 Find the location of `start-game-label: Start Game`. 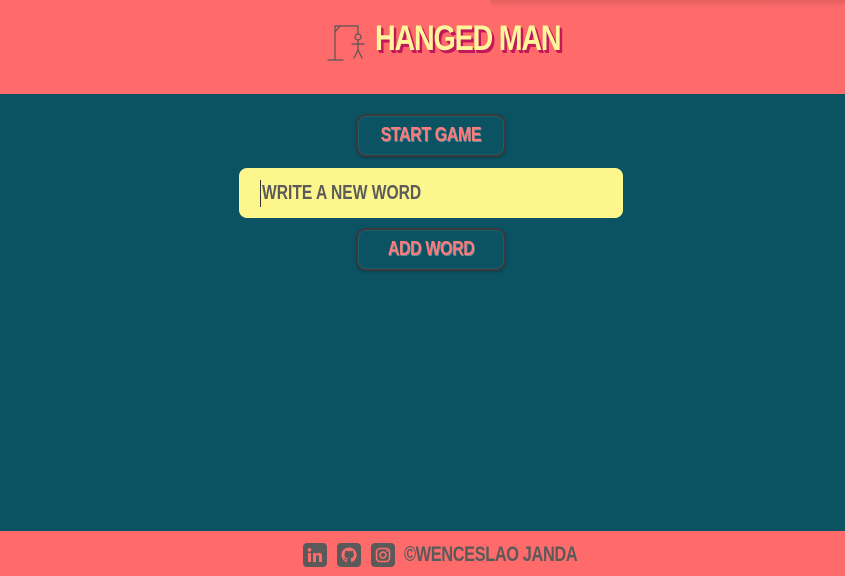

start-game-label: Start Game is located at coordinates (431, 135).